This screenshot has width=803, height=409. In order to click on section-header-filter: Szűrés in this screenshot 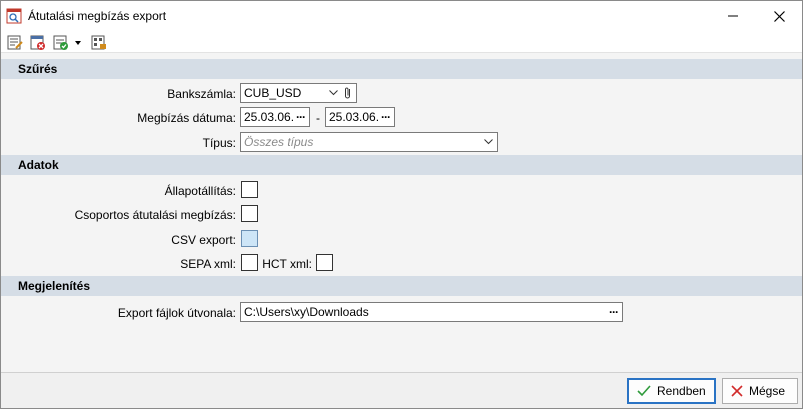, I will do `click(401, 69)`.